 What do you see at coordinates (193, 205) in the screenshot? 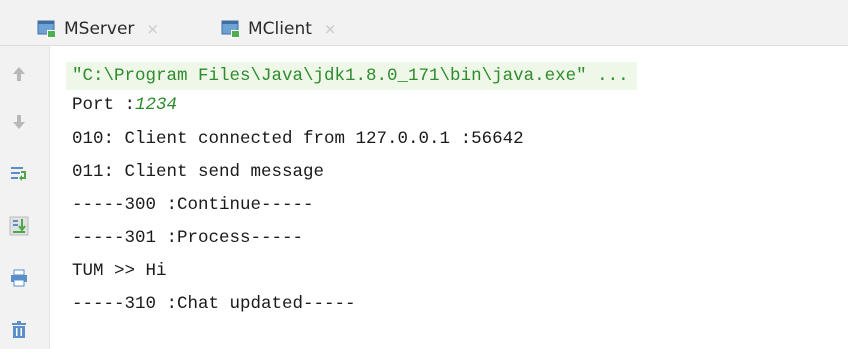
I see `console-line: -----300 :Continue-----` at bounding box center [193, 205].